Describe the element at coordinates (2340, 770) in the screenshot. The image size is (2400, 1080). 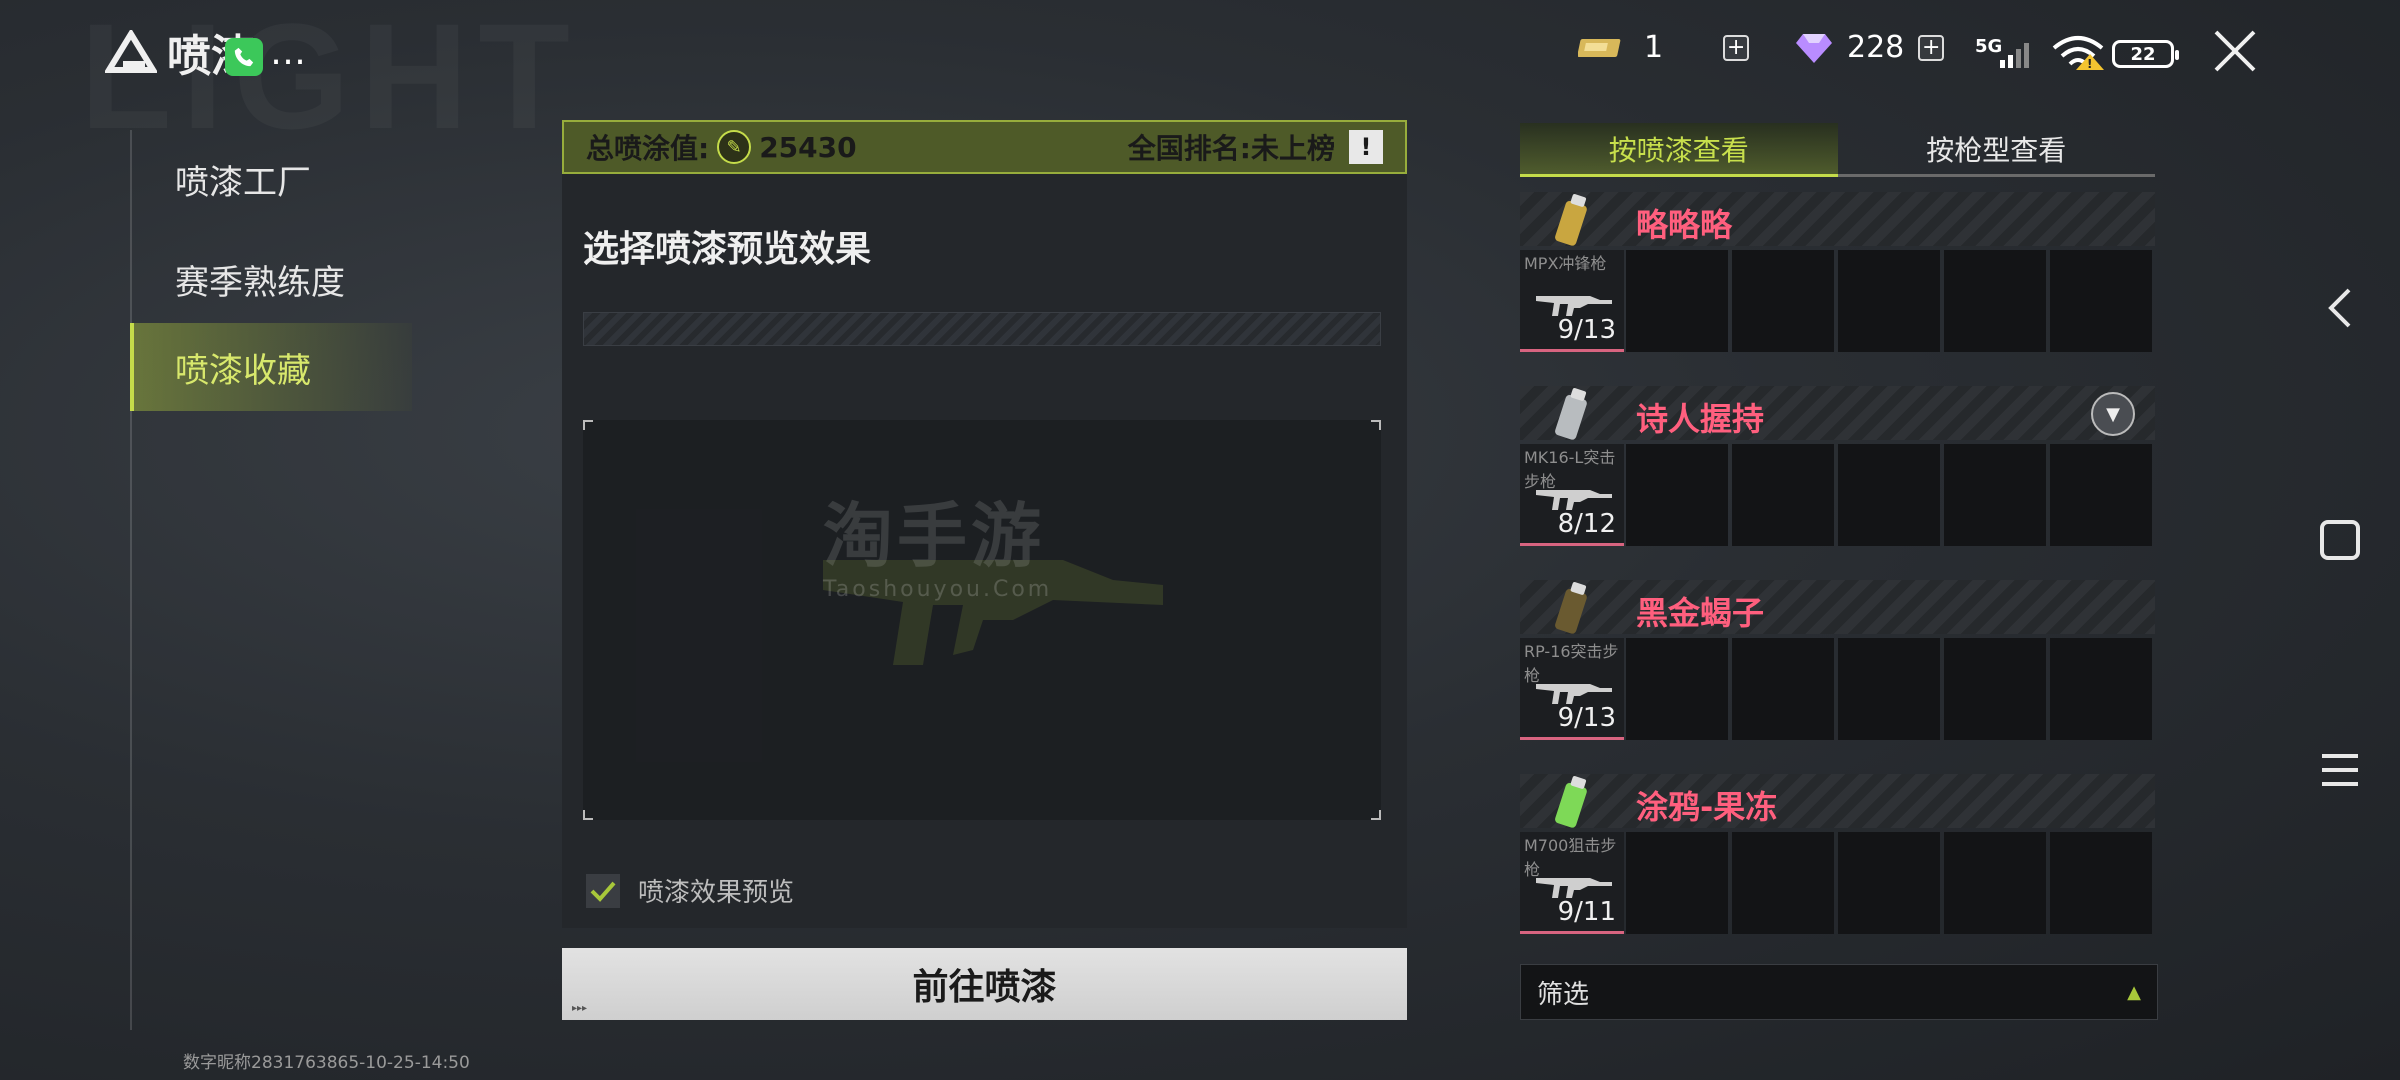
I see `menu-nav-icon` at that location.